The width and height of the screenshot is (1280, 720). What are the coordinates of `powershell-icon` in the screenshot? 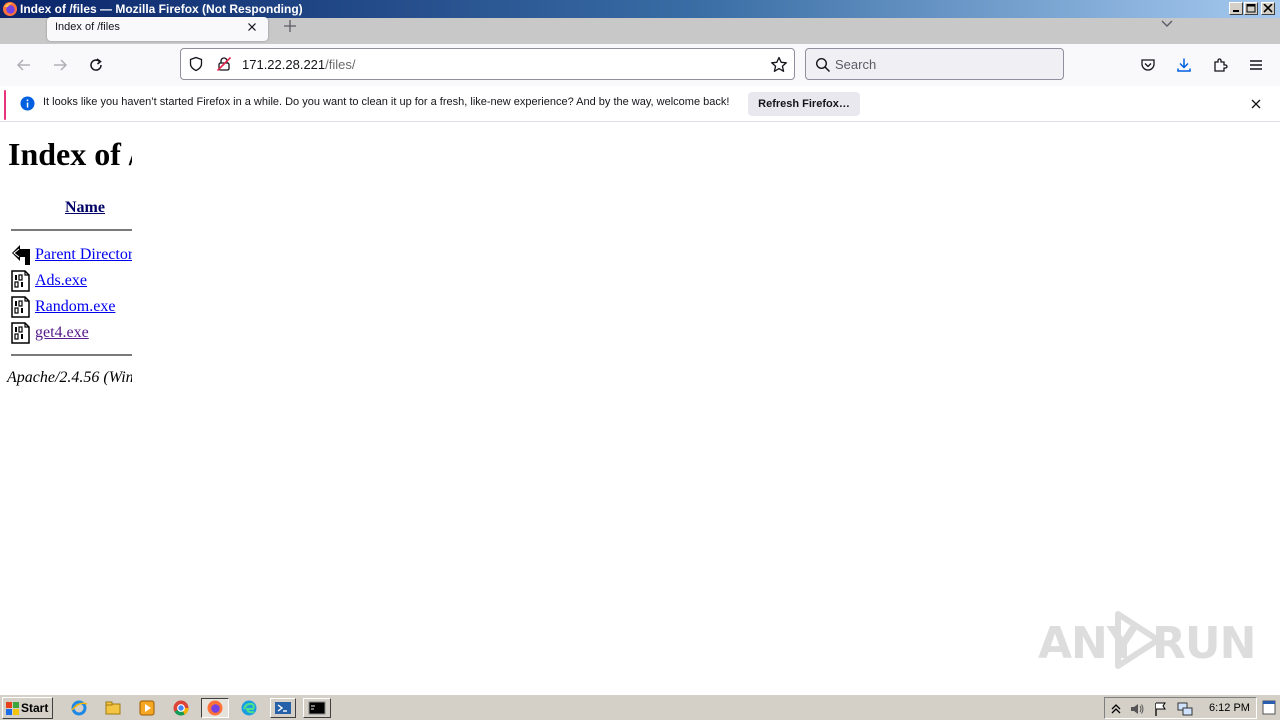 It's located at (283, 708).